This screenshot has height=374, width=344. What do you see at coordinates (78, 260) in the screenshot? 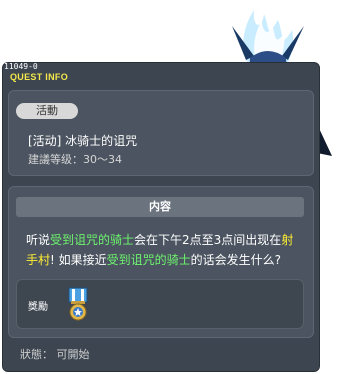
I see `desc-text-3: ! 如果接近` at bounding box center [78, 260].